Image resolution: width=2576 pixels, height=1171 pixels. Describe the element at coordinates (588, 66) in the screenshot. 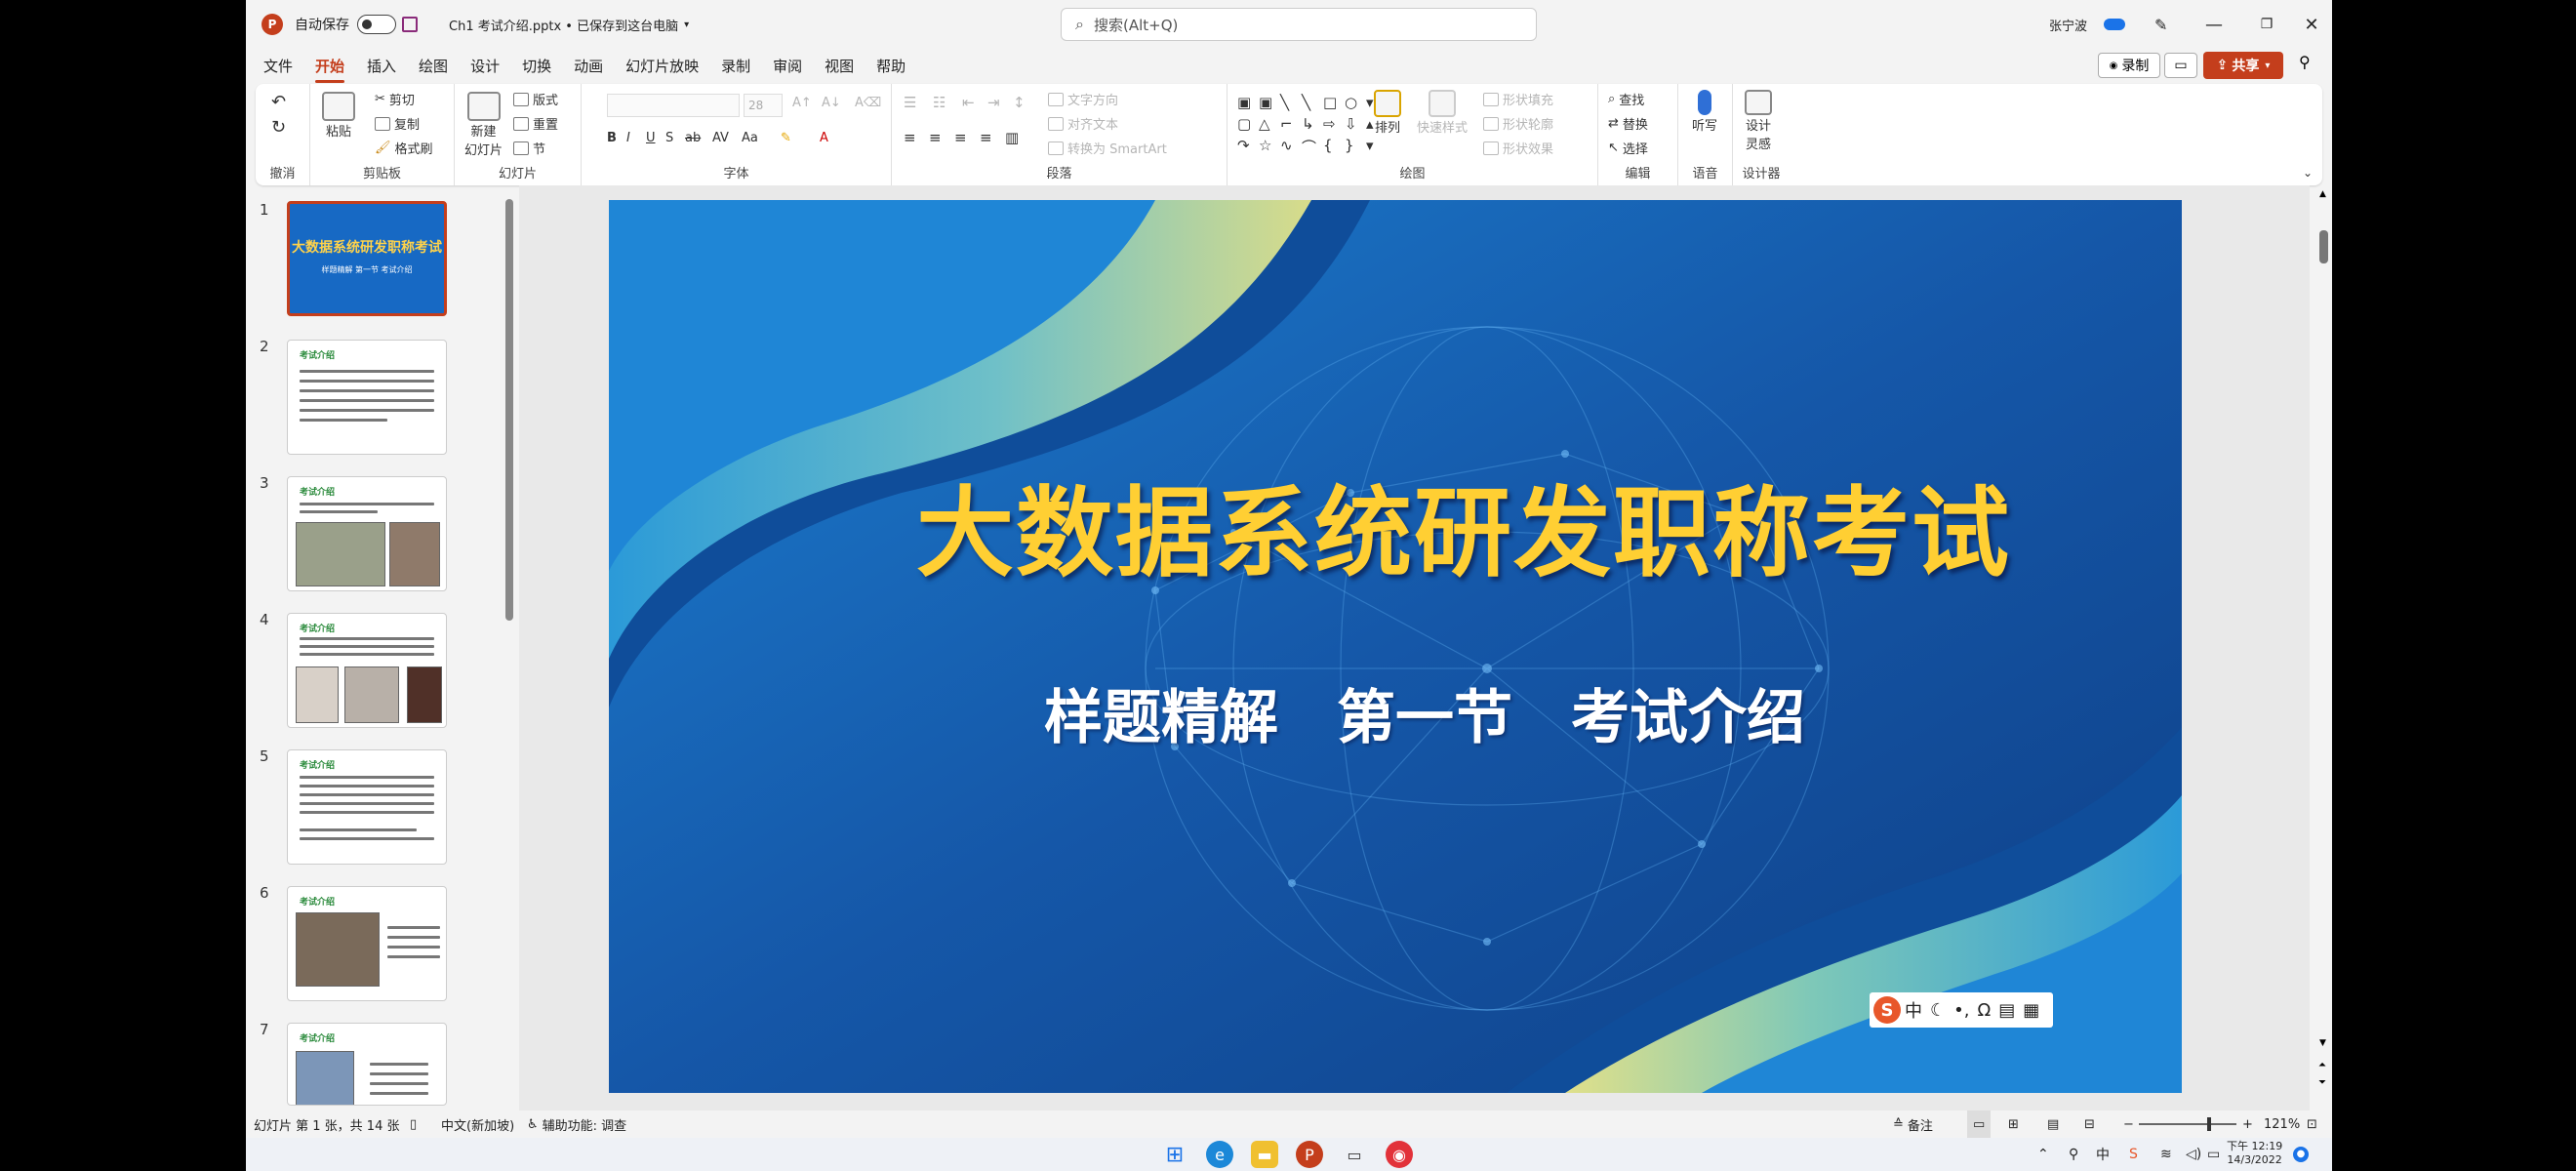

I see `tab-animations: 动画` at that location.